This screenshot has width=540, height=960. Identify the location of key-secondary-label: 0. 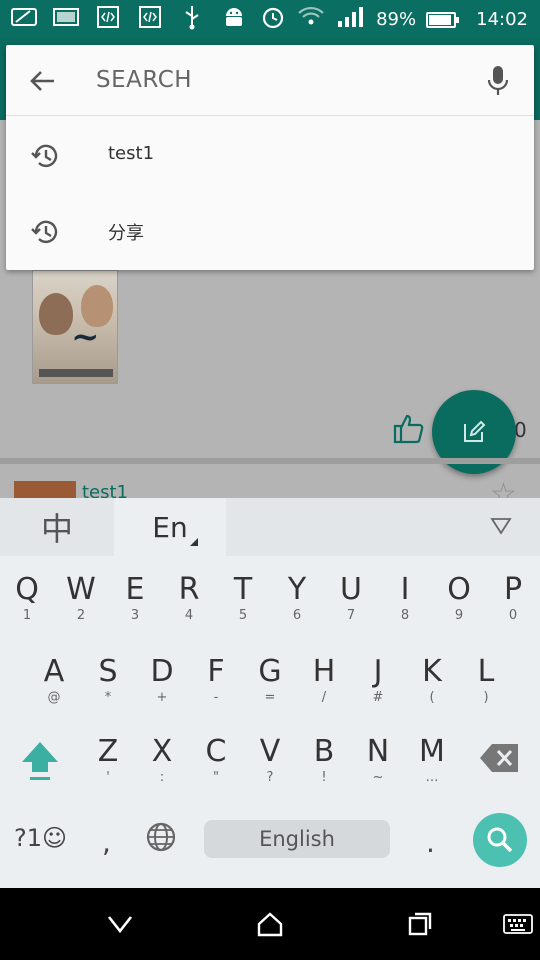
(513, 615).